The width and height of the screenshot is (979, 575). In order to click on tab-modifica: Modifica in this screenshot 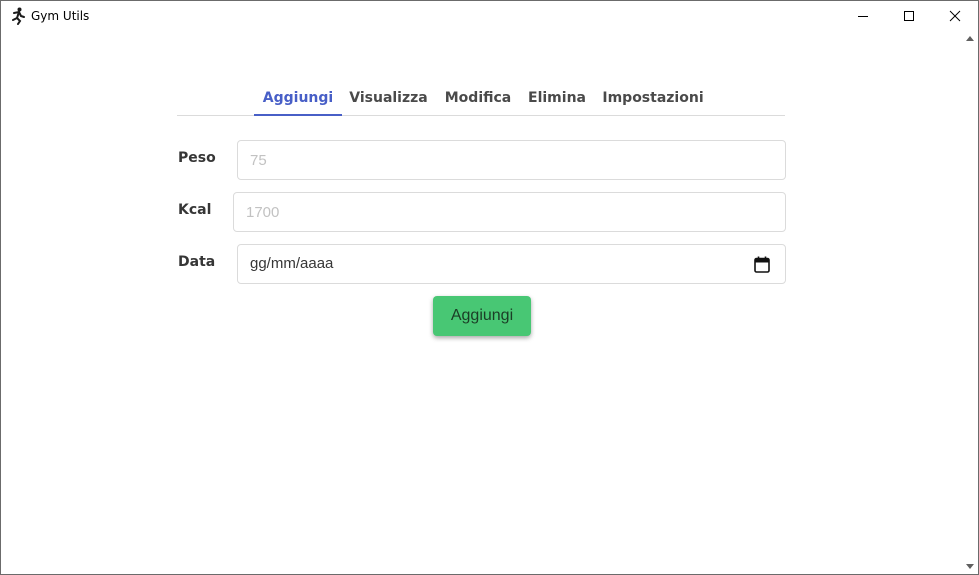, I will do `click(478, 99)`.